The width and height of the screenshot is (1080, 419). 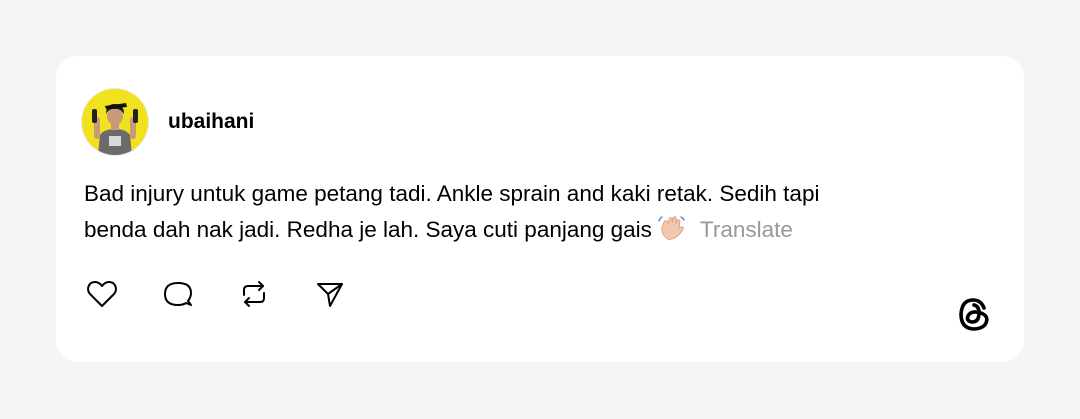 What do you see at coordinates (974, 314) in the screenshot?
I see `threads-logo-icon` at bounding box center [974, 314].